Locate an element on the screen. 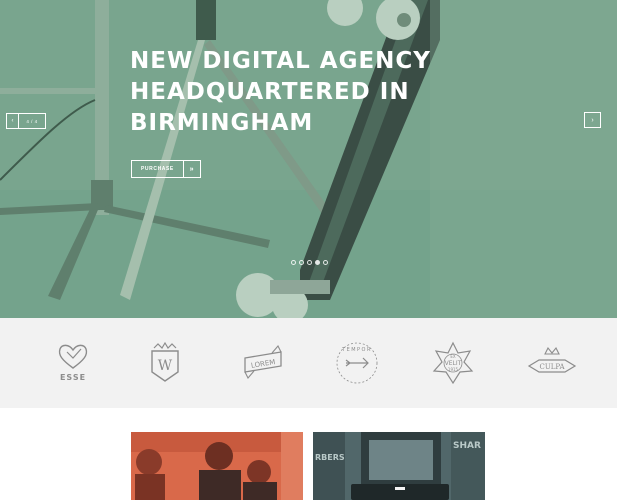 The image size is (617, 500). slider-dot-active is located at coordinates (317, 262).